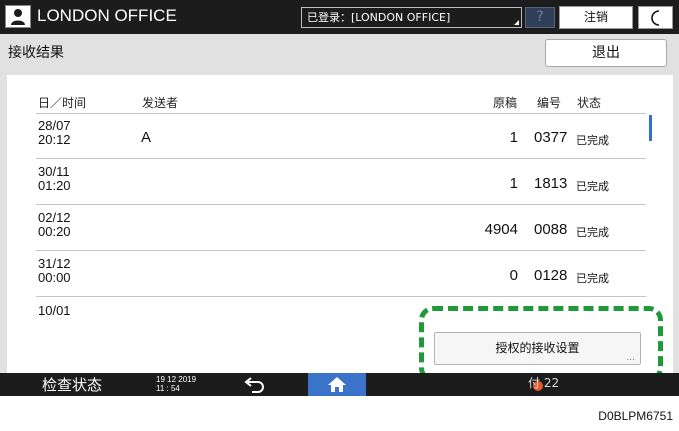 The height and width of the screenshot is (431, 679). Describe the element at coordinates (62, 103) in the screenshot. I see `column-header-date: 日／时间` at that location.